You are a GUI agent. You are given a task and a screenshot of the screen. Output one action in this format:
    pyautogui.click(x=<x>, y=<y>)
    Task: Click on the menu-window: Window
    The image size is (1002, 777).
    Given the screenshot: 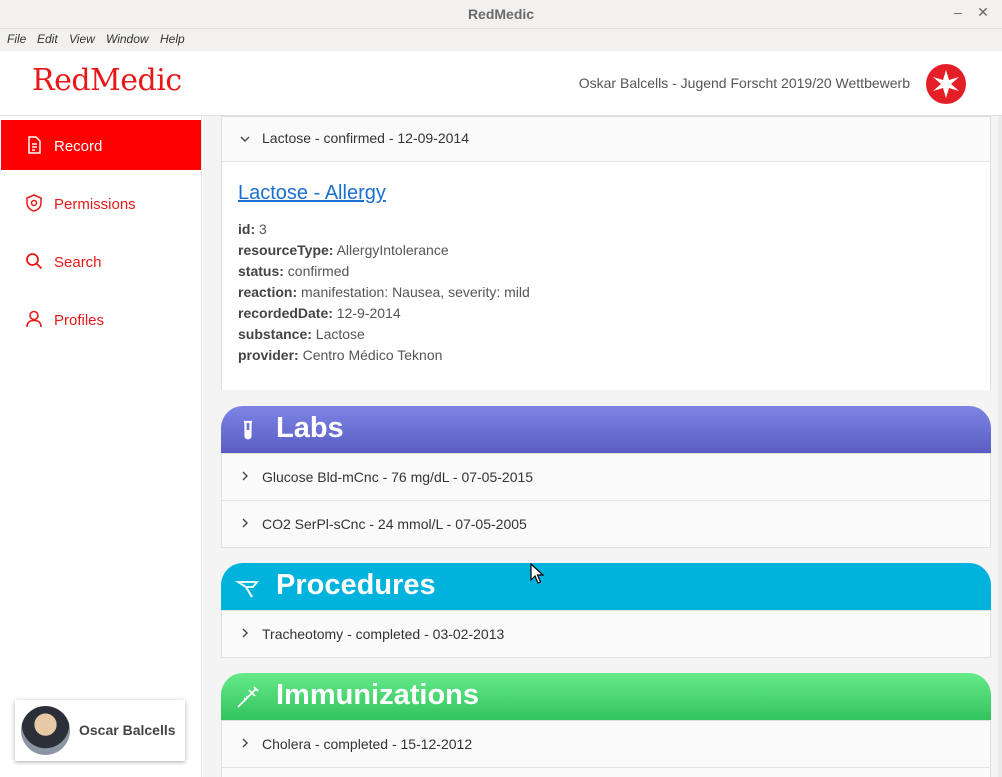 What is the action you would take?
    pyautogui.click(x=127, y=39)
    